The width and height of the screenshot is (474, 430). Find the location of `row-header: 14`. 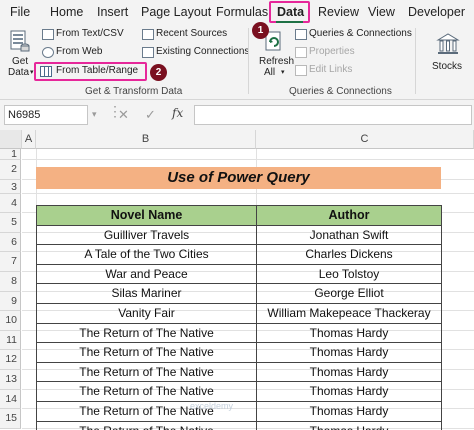

row-header: 14 is located at coordinates (10, 399).